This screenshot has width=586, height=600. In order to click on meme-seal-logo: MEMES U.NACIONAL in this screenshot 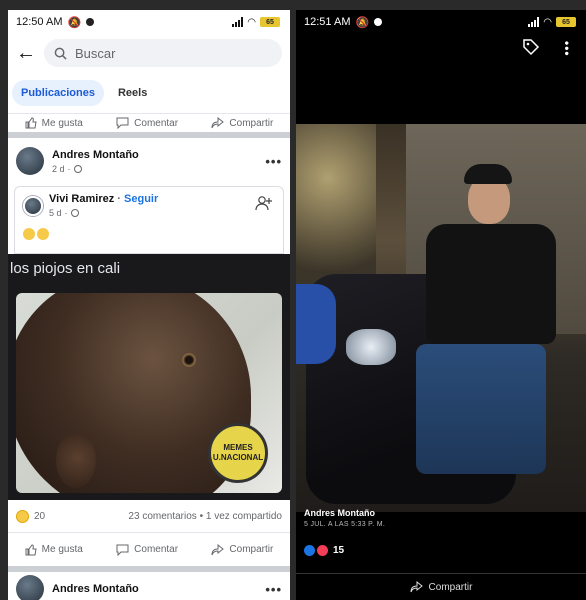, I will do `click(238, 453)`.